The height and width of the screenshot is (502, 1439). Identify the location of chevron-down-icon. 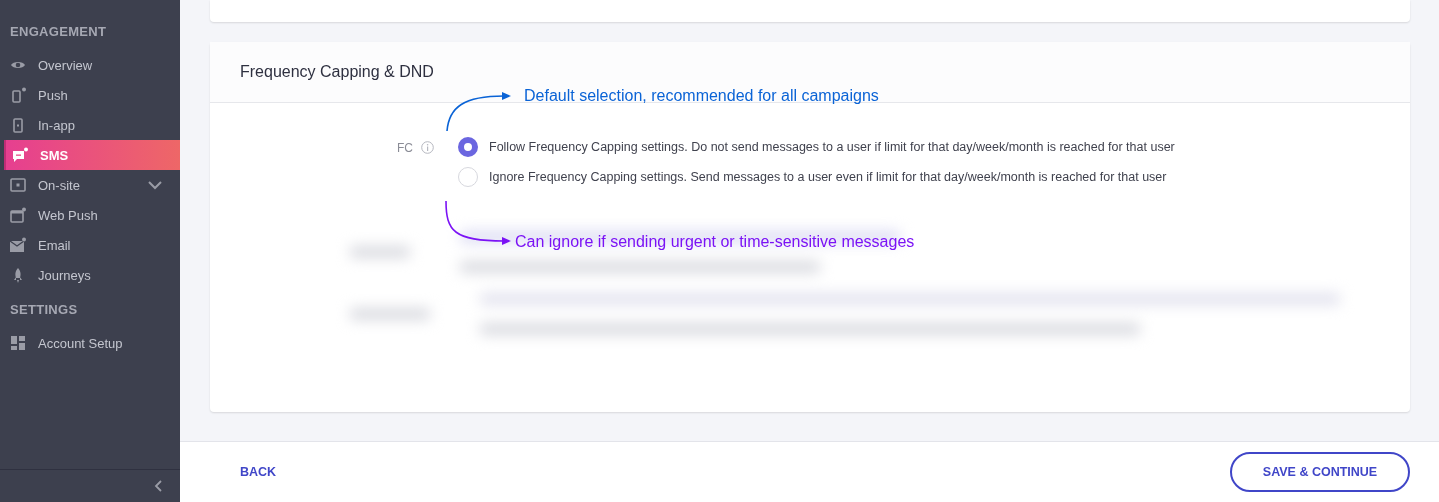
(155, 185).